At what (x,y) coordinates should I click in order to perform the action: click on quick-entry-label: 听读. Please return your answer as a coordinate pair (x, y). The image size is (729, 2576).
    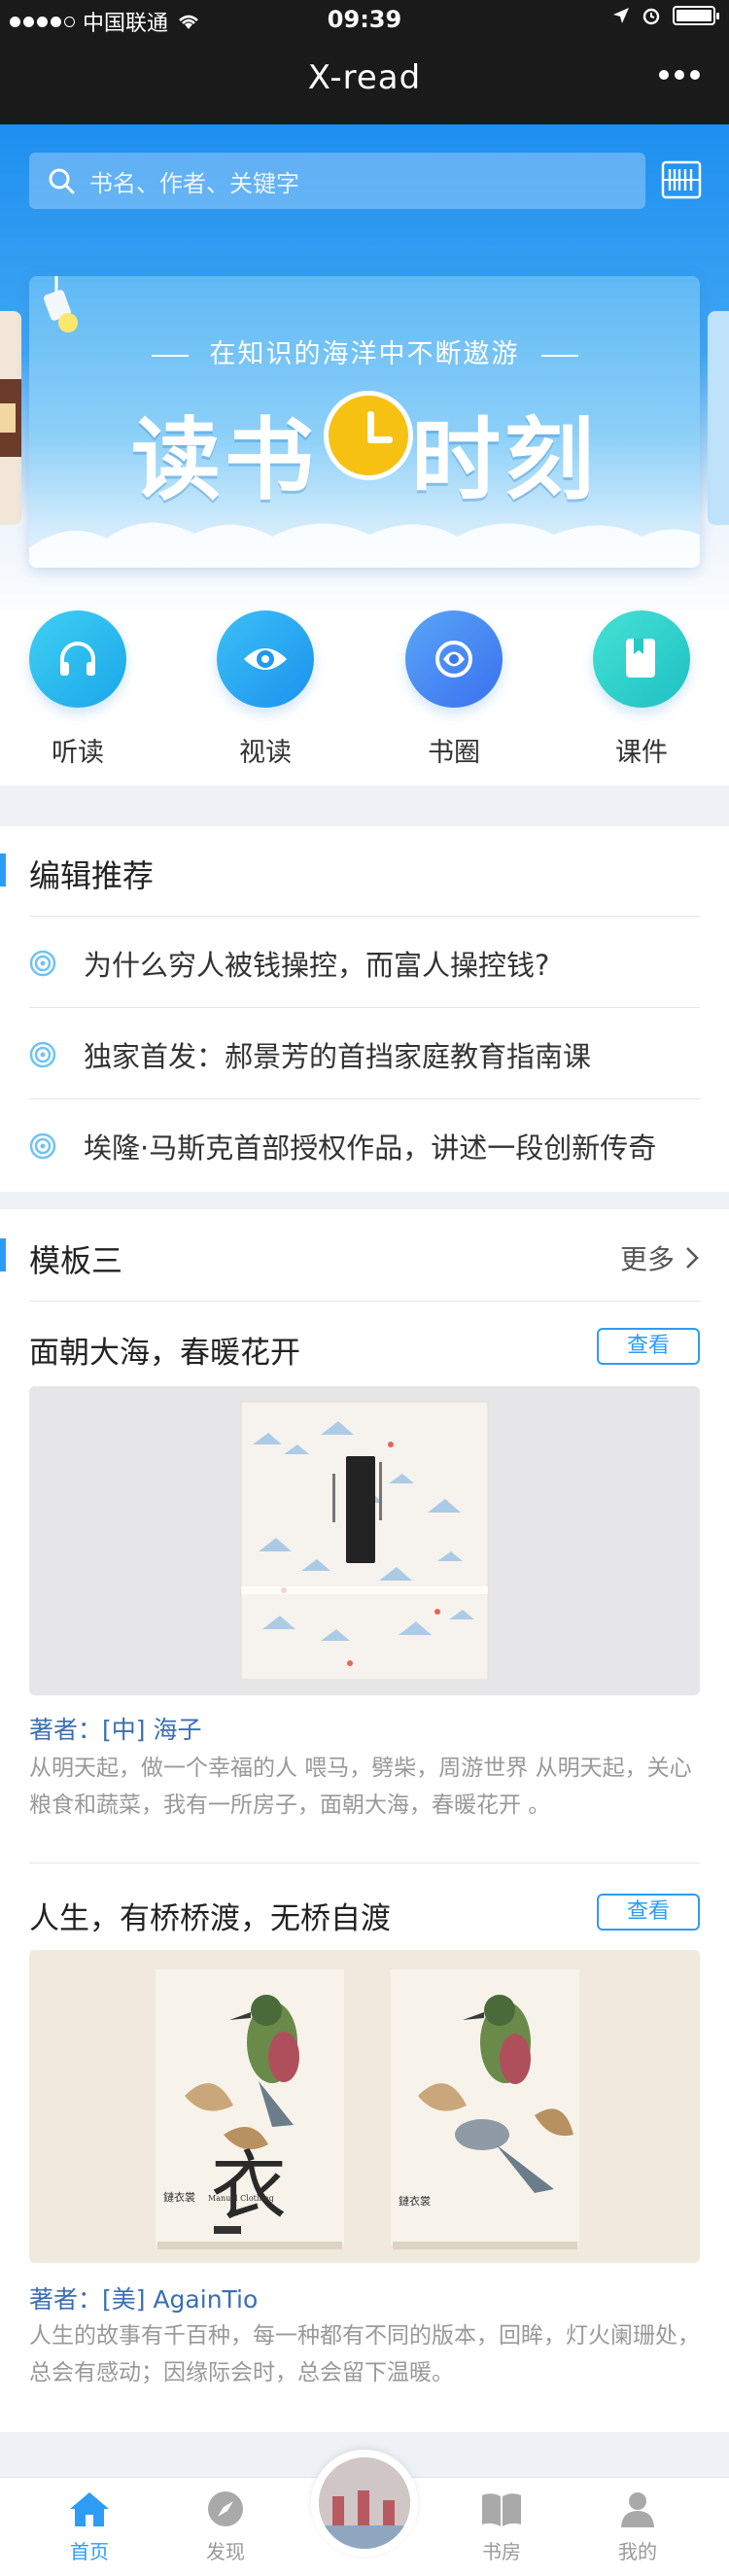
    Looking at the image, I should click on (78, 753).